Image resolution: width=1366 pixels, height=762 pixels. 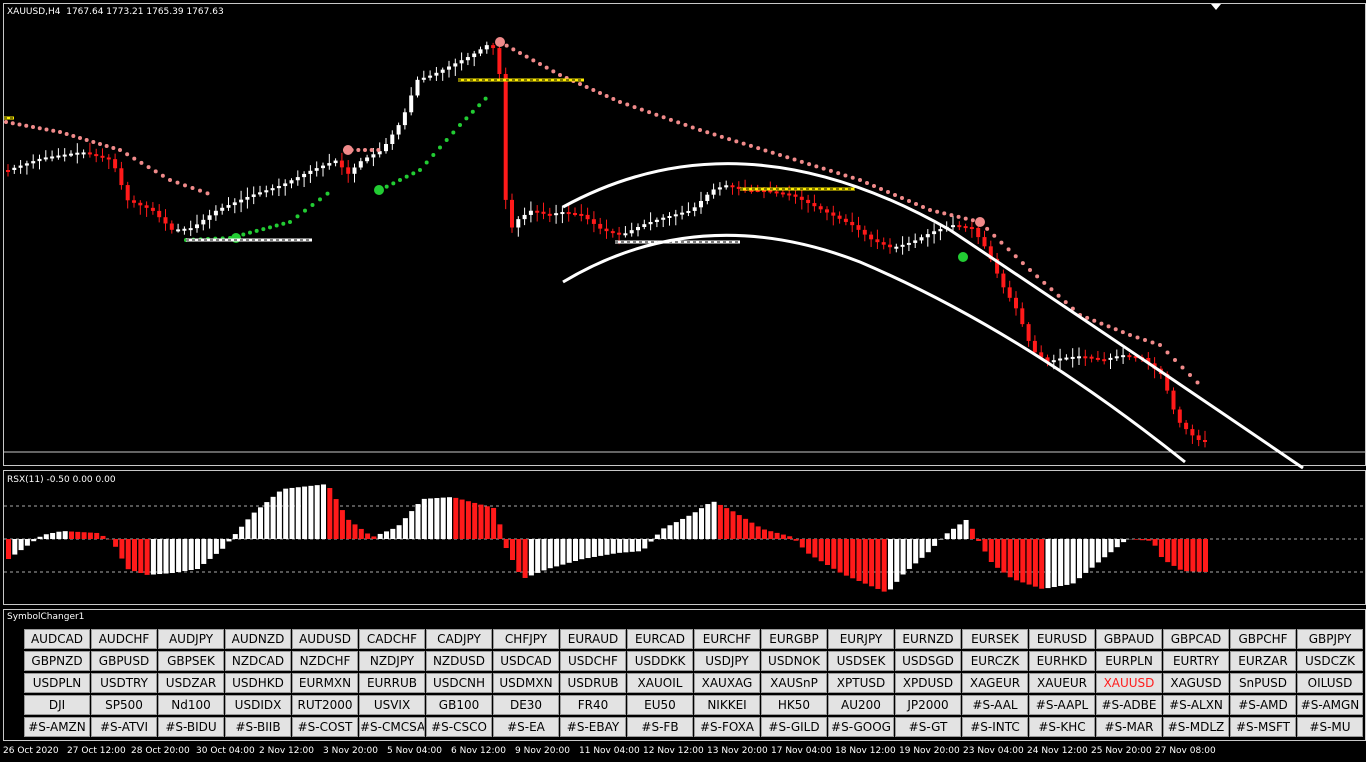 What do you see at coordinates (124, 683) in the screenshot?
I see `symbol-button: USDTRY` at bounding box center [124, 683].